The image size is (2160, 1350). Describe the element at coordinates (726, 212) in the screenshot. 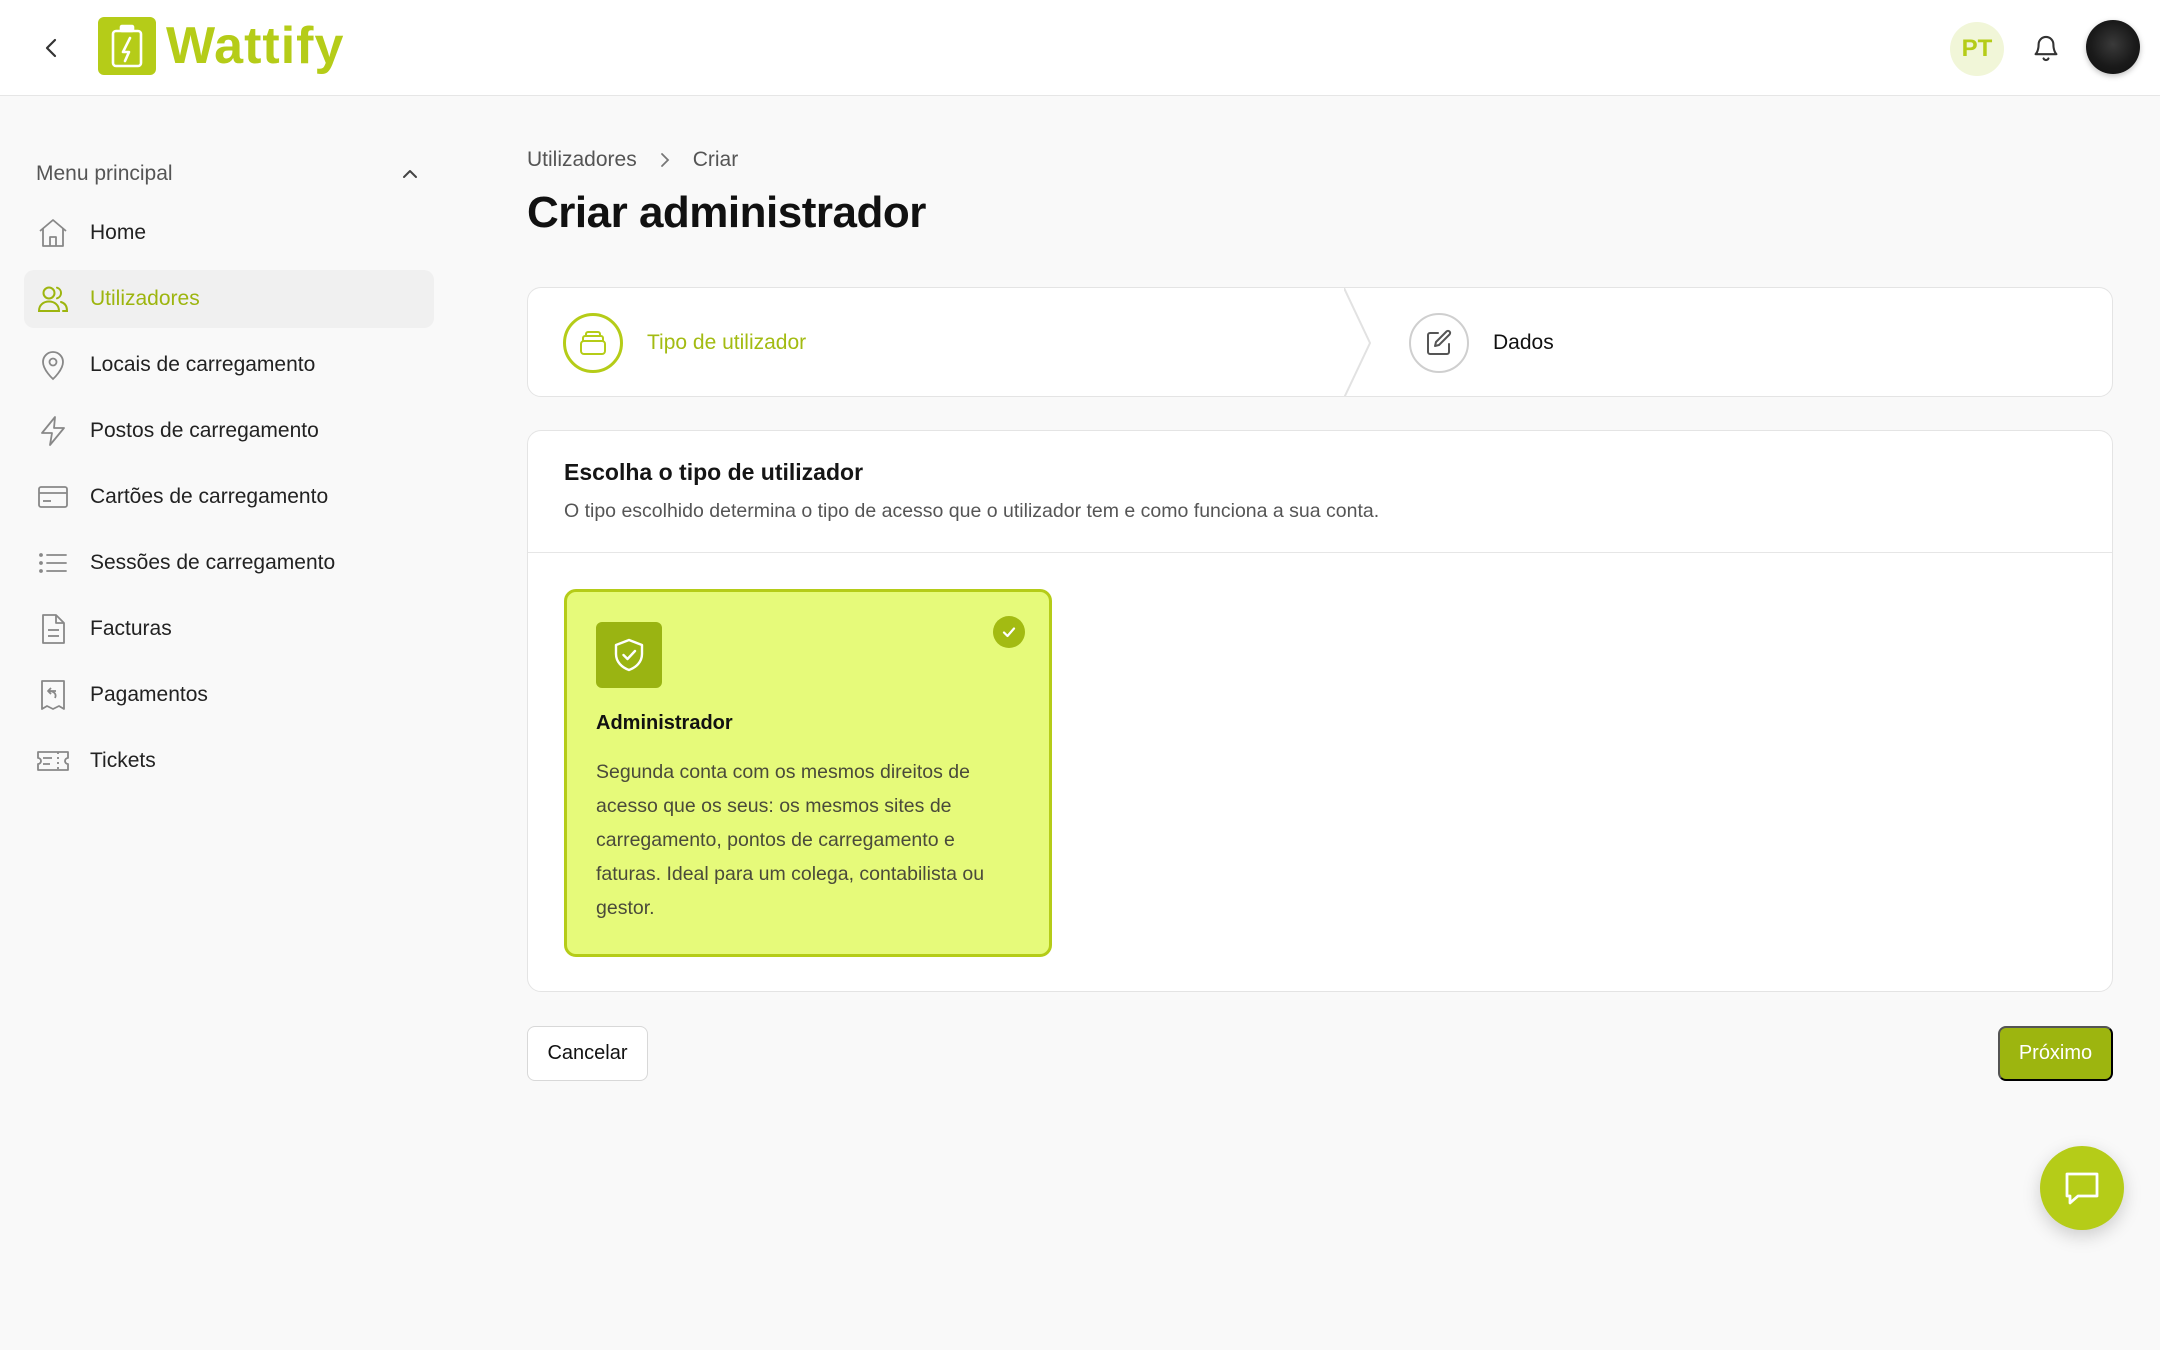

I see `page-title: Criar administrador` at that location.